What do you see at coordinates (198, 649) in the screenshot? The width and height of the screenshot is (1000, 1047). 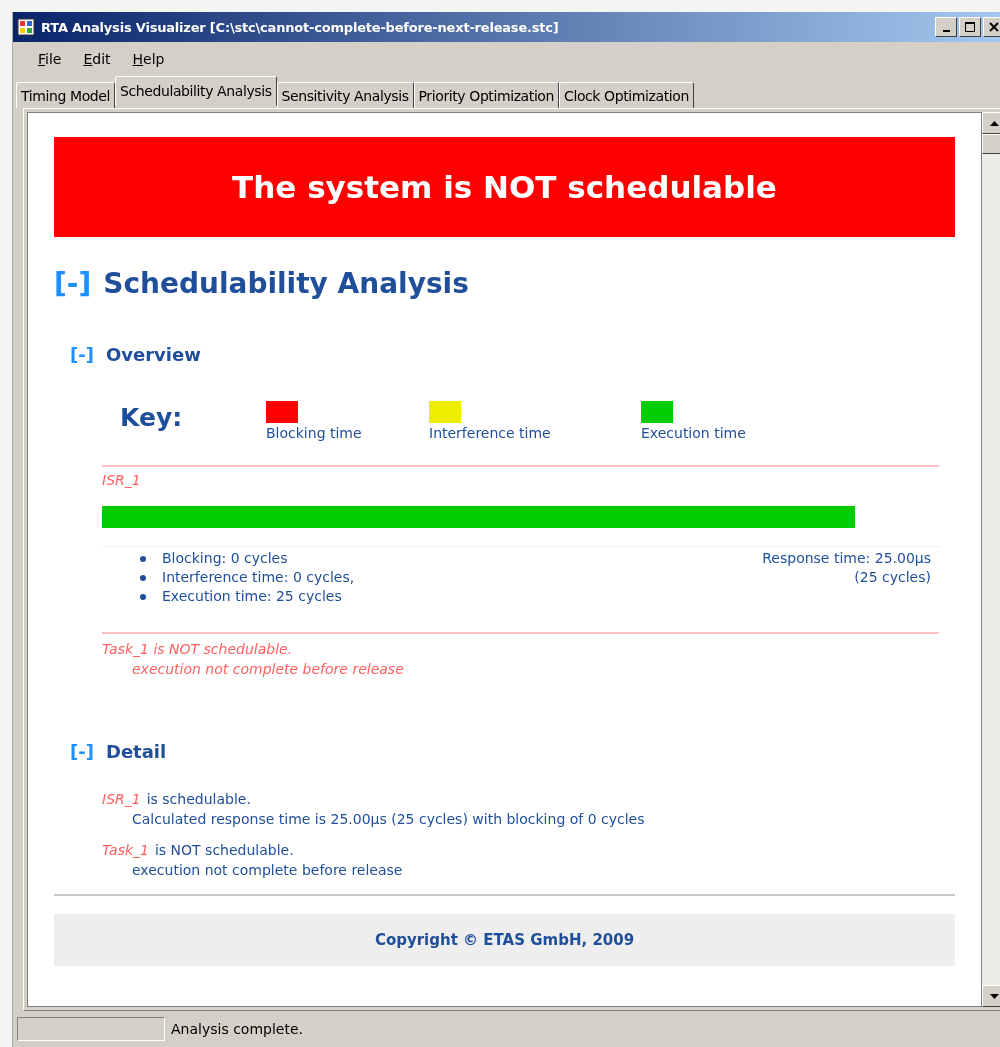 I see `failure-message: Task_1 is NOT schedulable.` at bounding box center [198, 649].